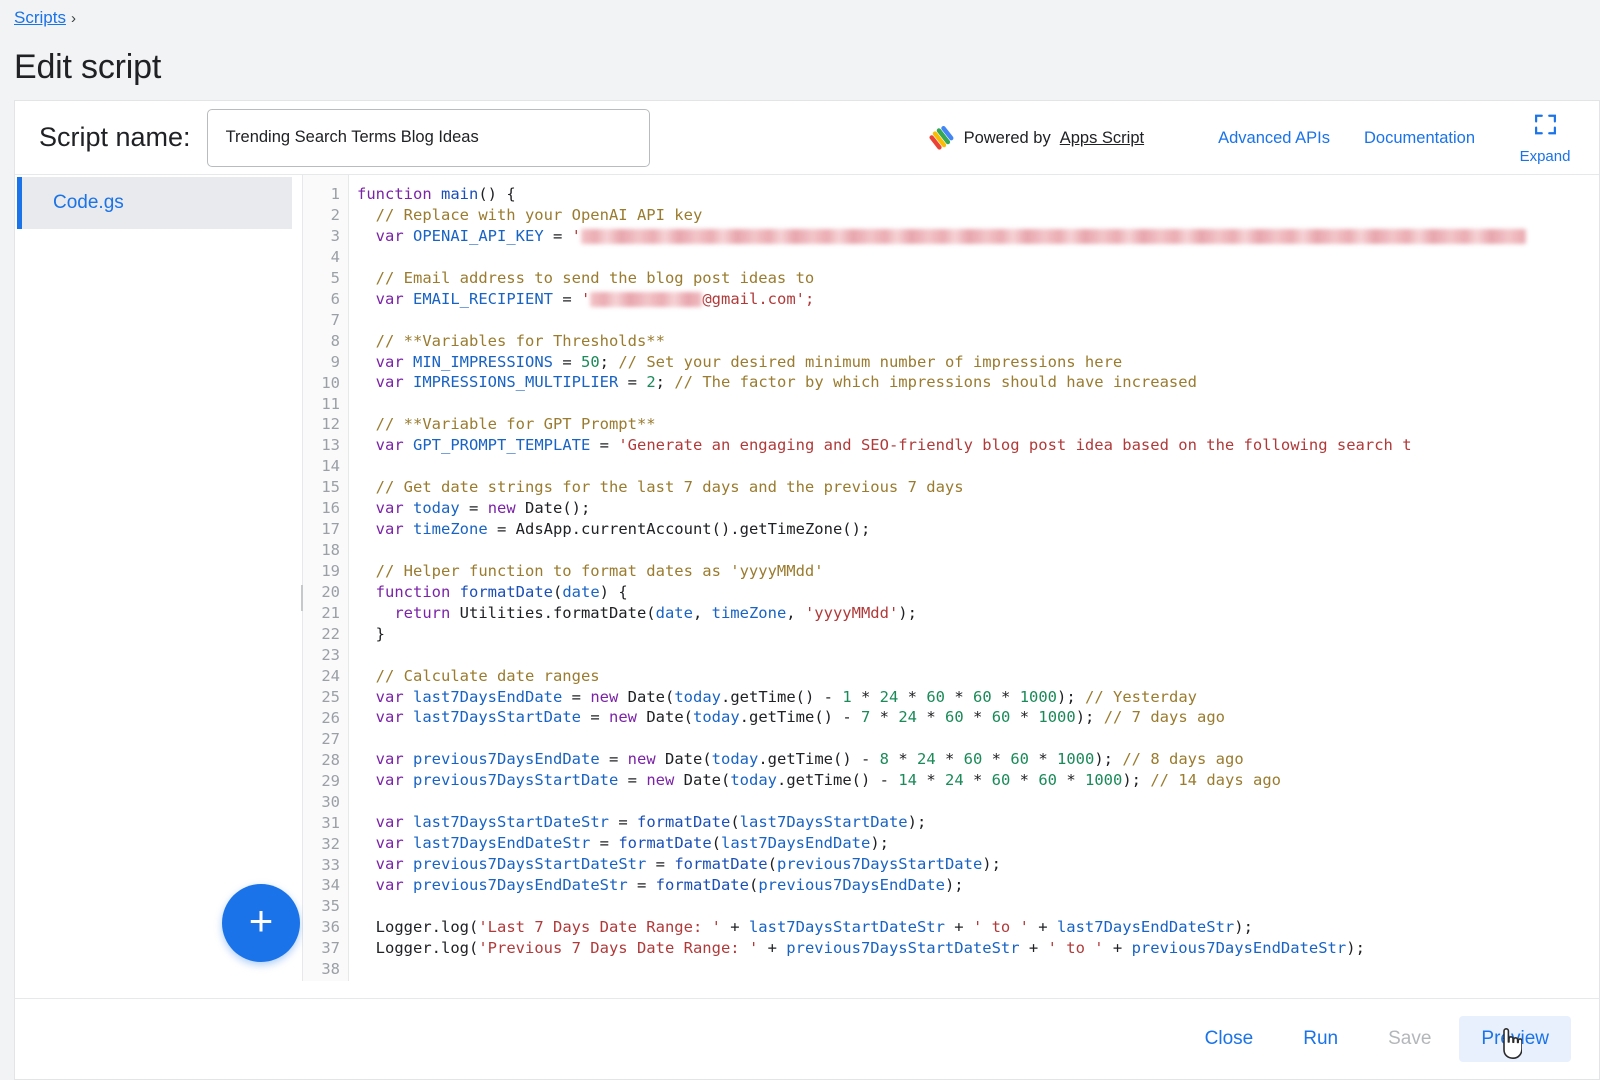 This screenshot has height=1080, width=1600. I want to click on code-token: new, so click(604, 696).